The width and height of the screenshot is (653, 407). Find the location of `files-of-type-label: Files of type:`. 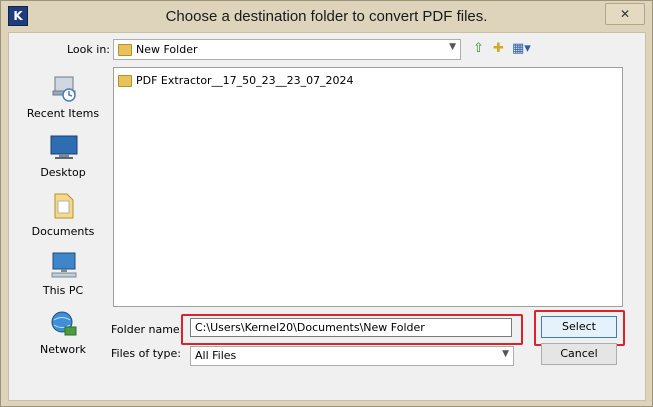

files-of-type-label: Files of type: is located at coordinates (146, 353).